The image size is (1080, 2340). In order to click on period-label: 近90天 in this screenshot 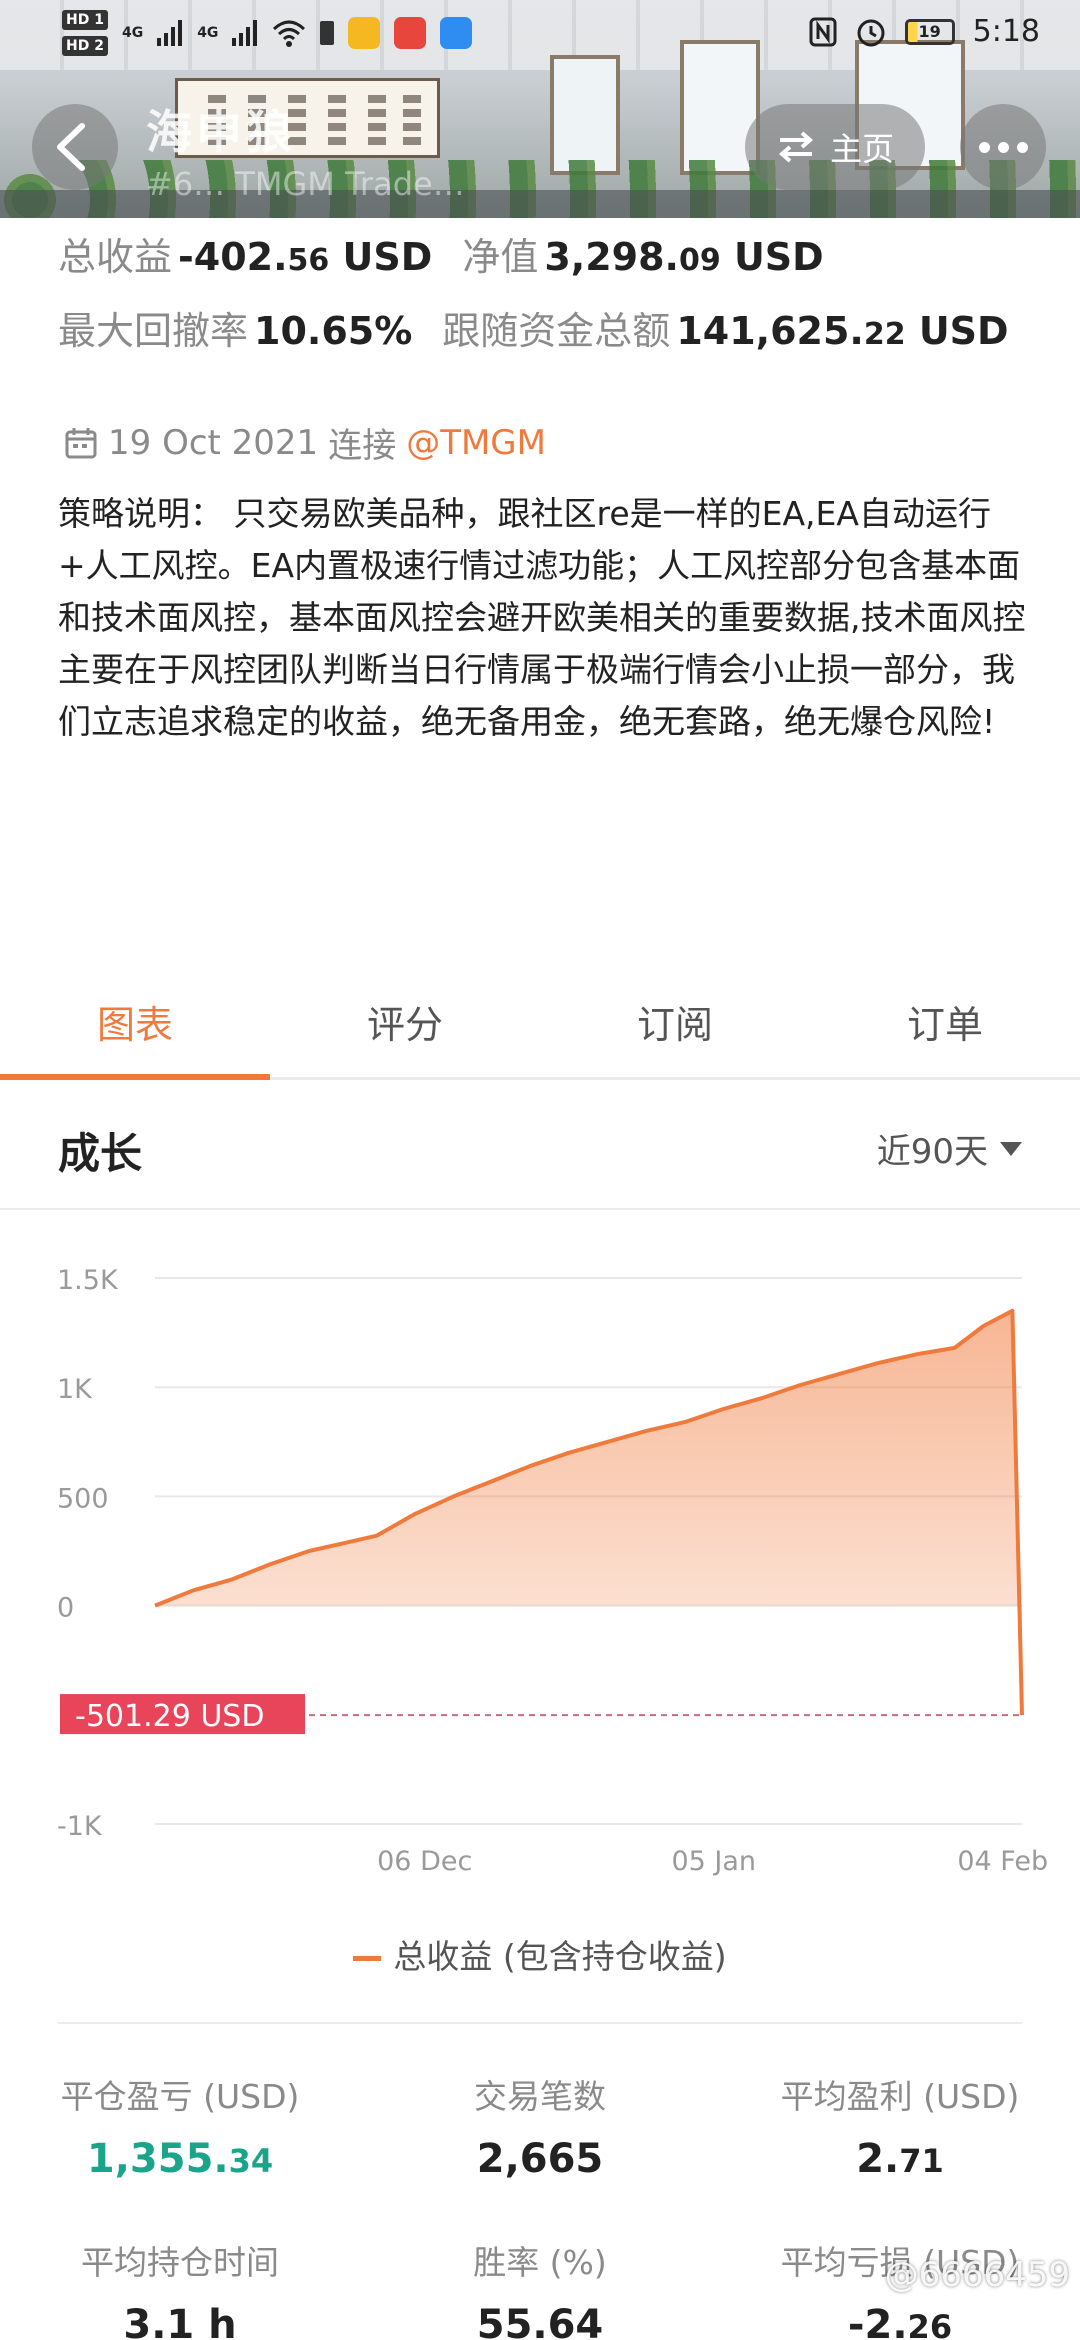, I will do `click(932, 1152)`.